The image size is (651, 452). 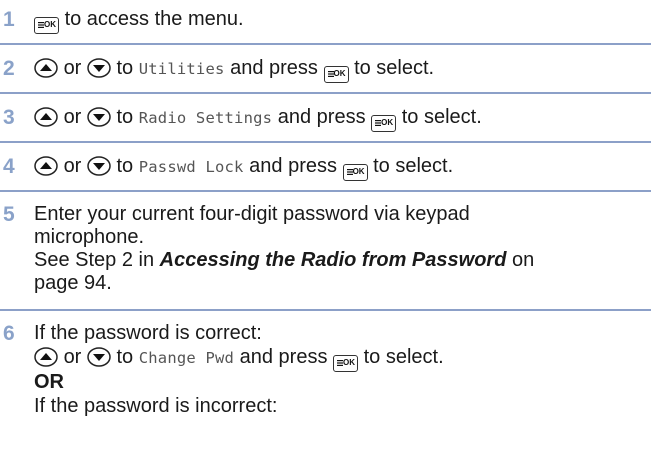 What do you see at coordinates (9, 117) in the screenshot?
I see `step-number: 3` at bounding box center [9, 117].